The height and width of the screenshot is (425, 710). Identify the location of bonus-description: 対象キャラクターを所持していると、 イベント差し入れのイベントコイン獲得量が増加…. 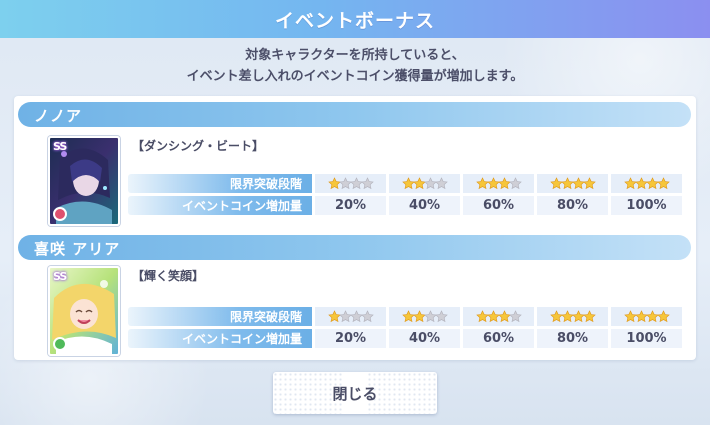
(355, 66).